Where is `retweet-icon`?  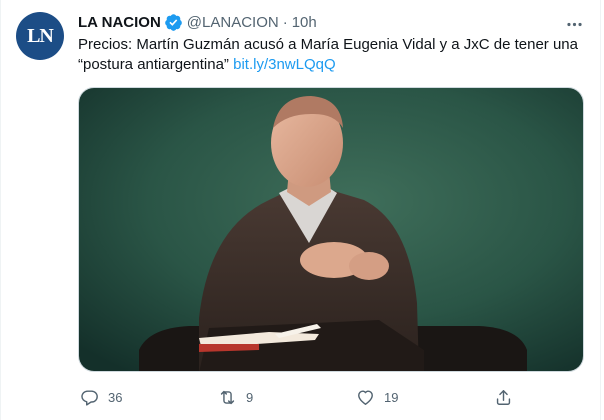
retweet-icon is located at coordinates (227, 397).